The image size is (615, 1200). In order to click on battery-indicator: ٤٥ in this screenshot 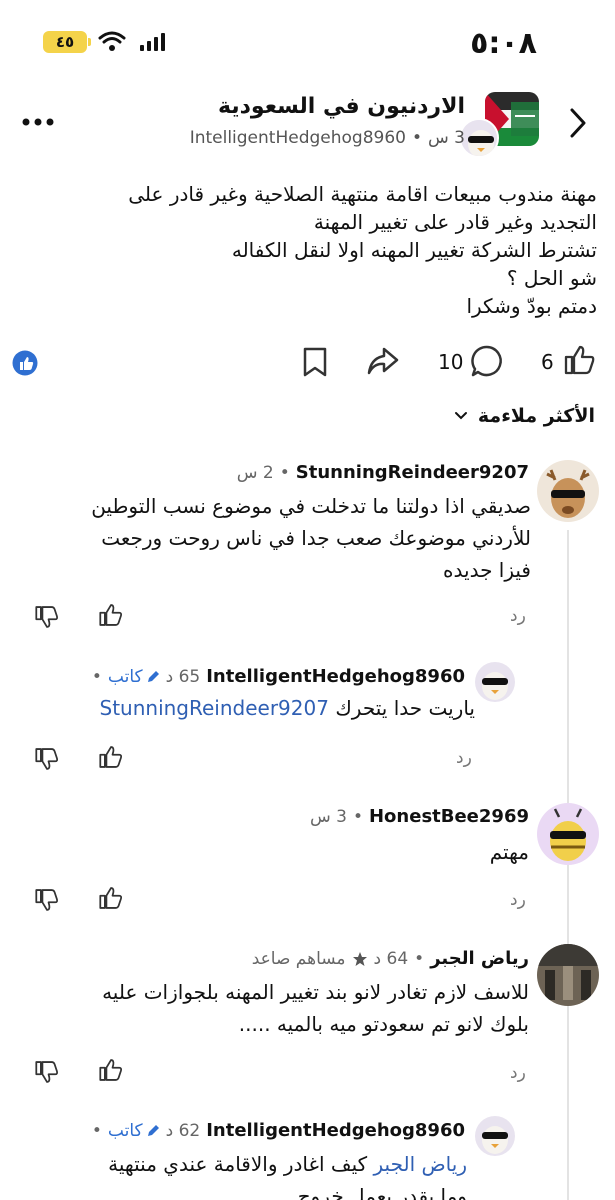, I will do `click(67, 42)`.